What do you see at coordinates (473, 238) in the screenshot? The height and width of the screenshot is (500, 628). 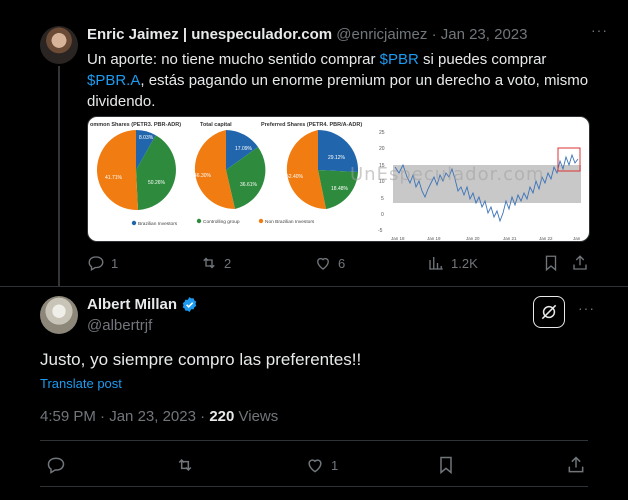 I see `svg-text: Jan 20` at bounding box center [473, 238].